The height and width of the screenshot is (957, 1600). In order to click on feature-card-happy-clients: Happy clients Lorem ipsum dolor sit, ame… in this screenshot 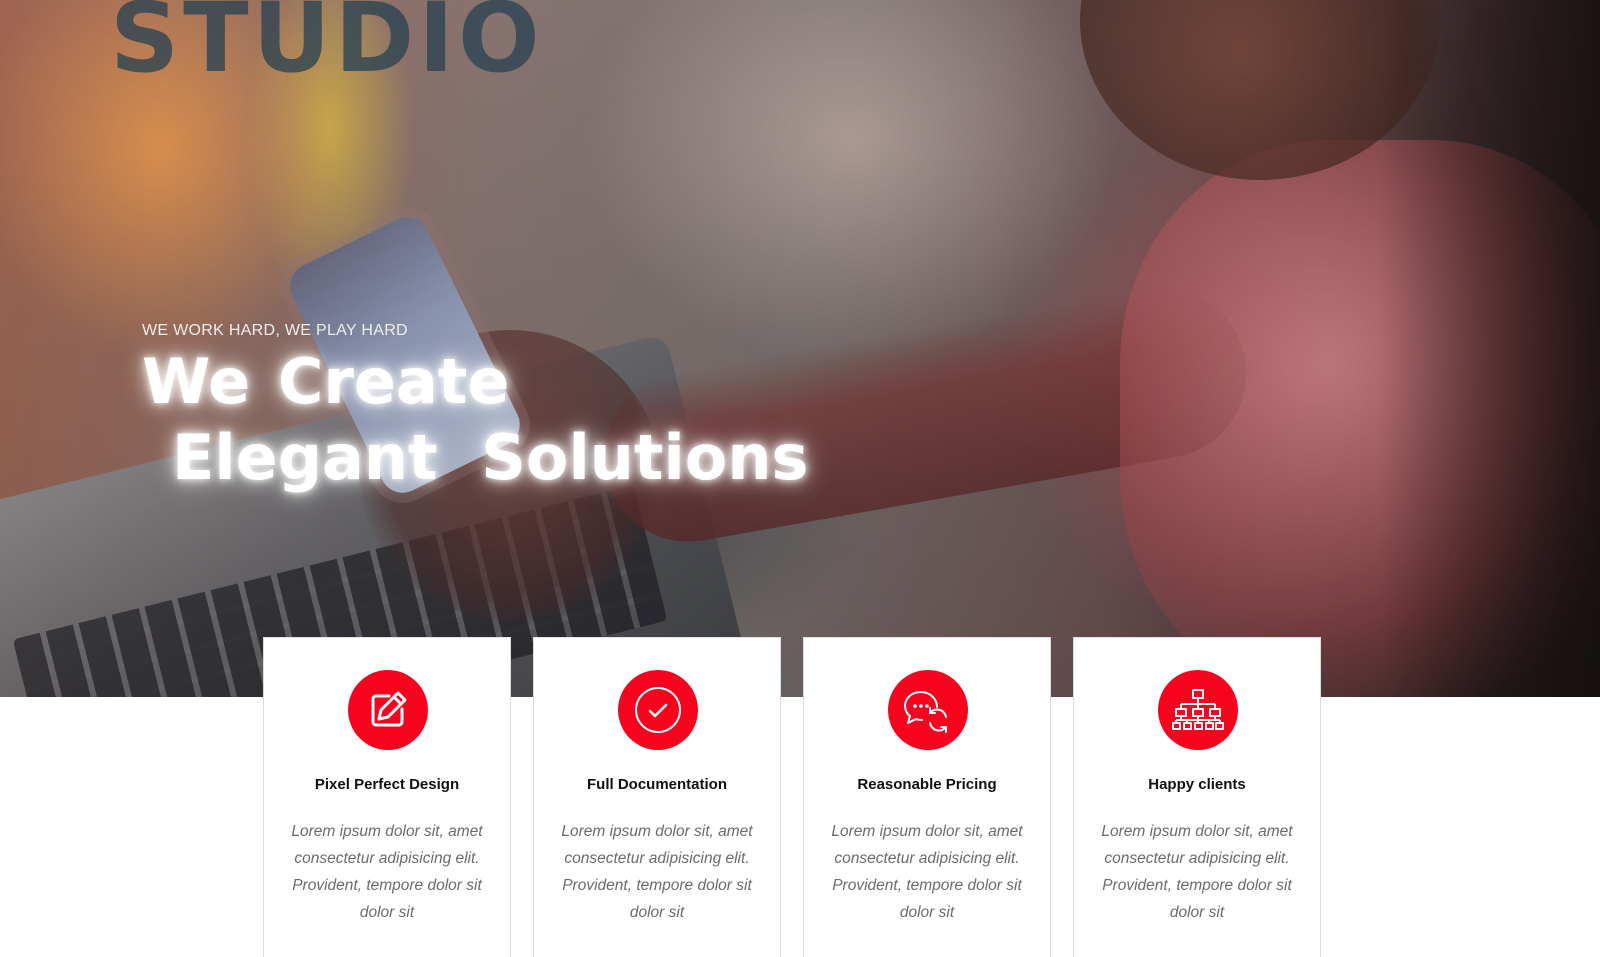, I will do `click(1197, 797)`.